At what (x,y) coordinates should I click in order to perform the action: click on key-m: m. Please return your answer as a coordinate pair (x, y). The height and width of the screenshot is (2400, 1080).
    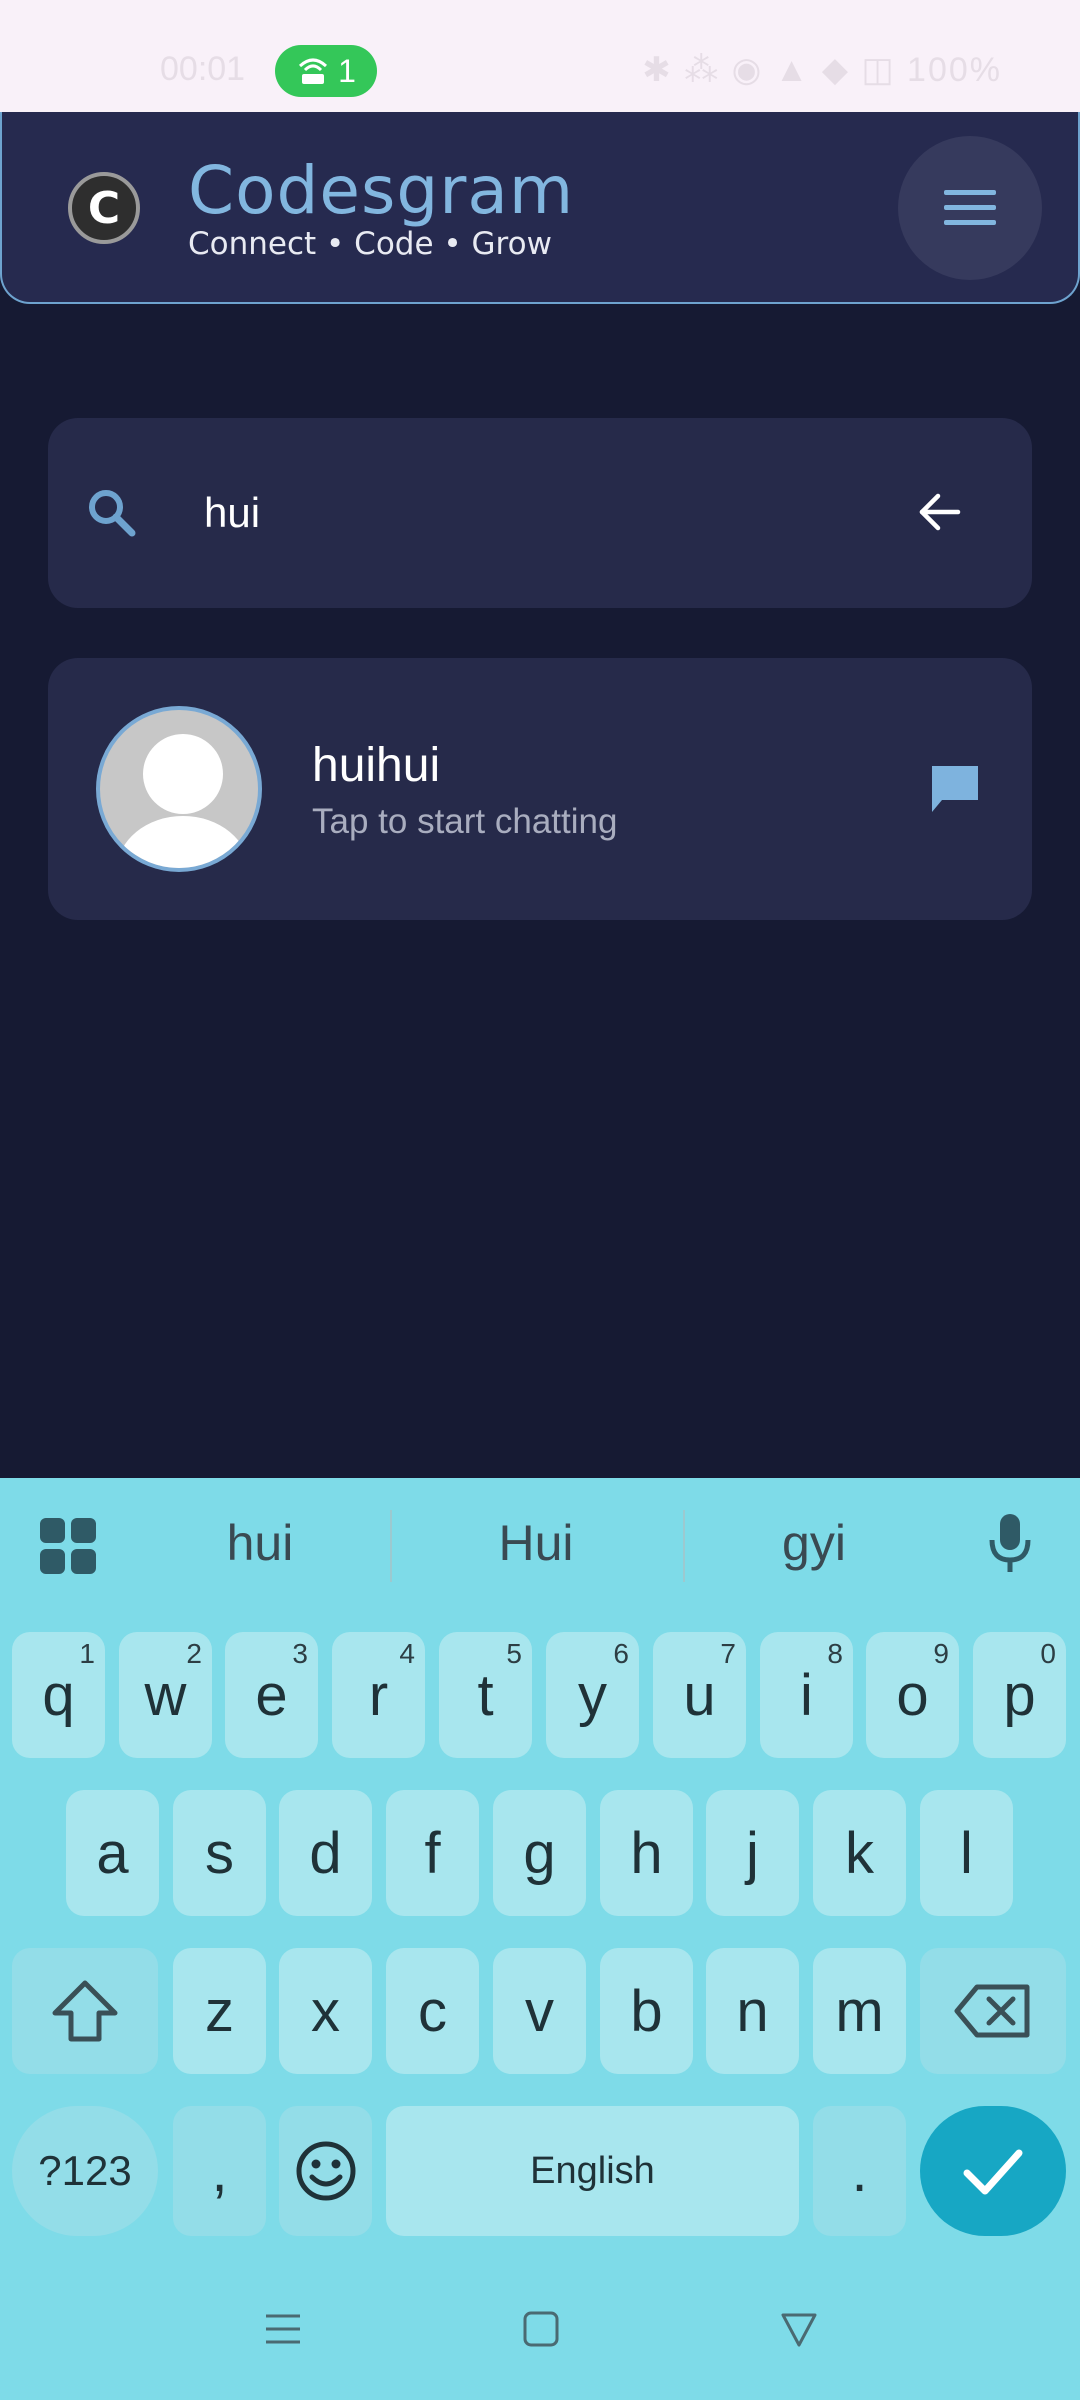
    Looking at the image, I should click on (859, 2011).